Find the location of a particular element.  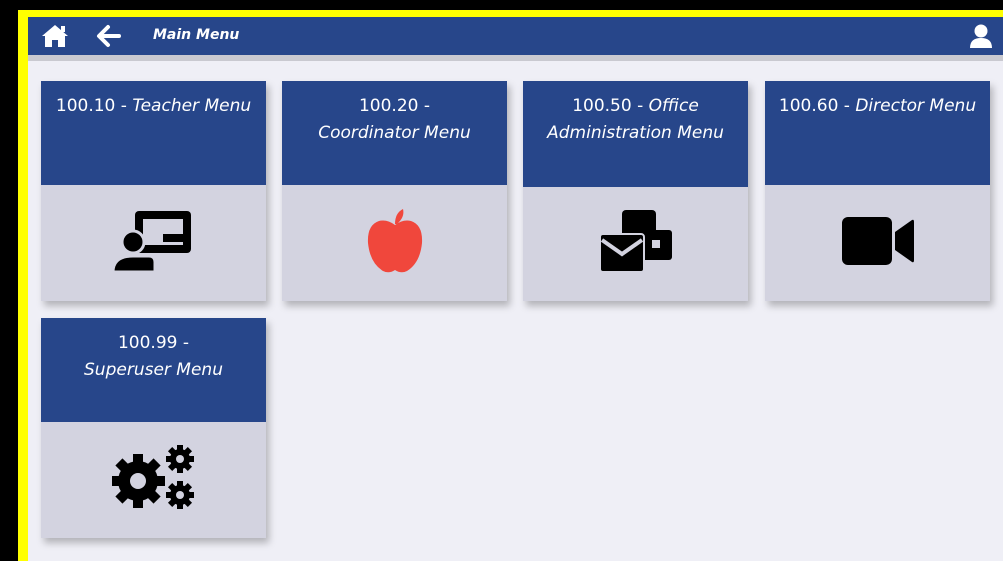

tile-office-administration-menu: 100.50 - Office Administration Menu is located at coordinates (635, 191).